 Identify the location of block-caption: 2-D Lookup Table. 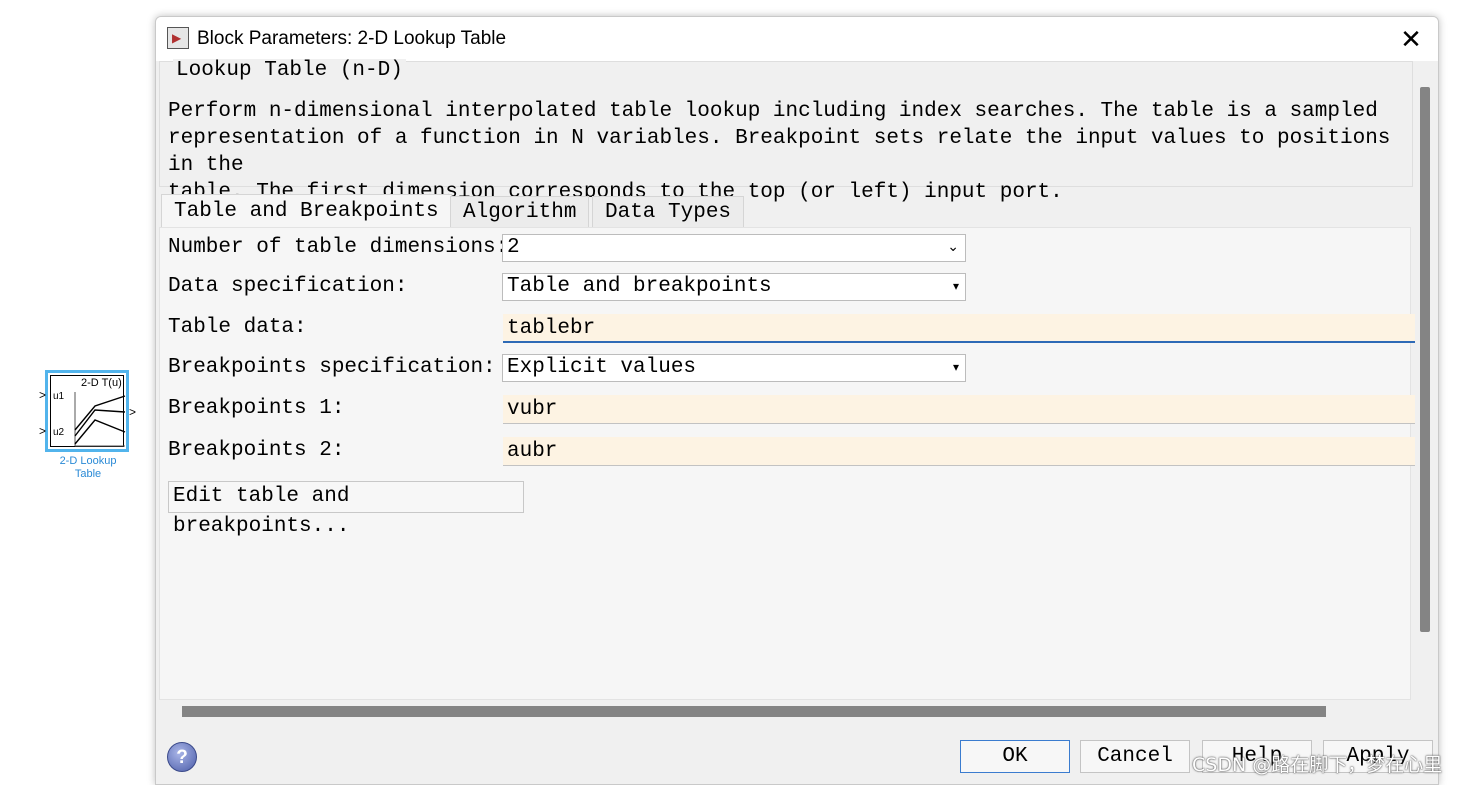
(88, 468).